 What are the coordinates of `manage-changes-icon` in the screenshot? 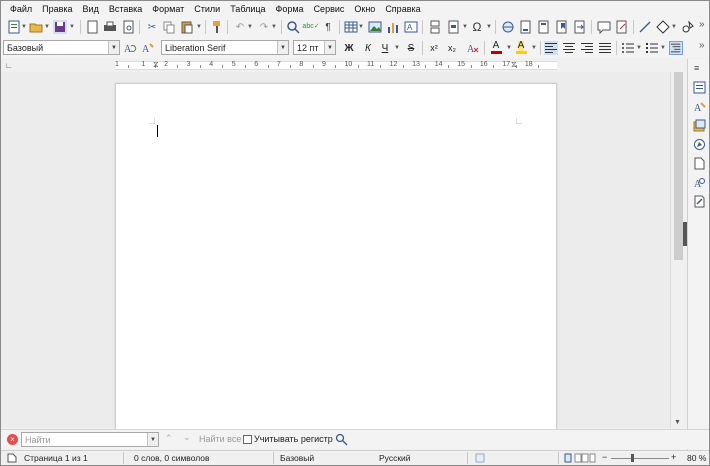 It's located at (699, 201).